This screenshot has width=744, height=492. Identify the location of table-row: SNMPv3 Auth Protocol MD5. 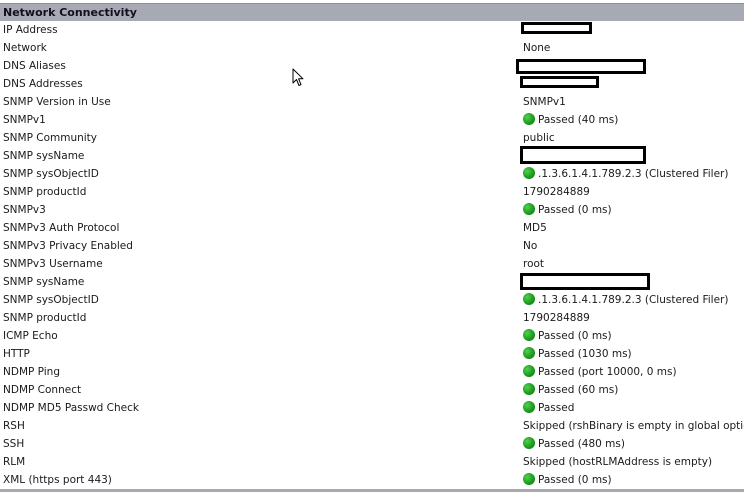
(372, 228).